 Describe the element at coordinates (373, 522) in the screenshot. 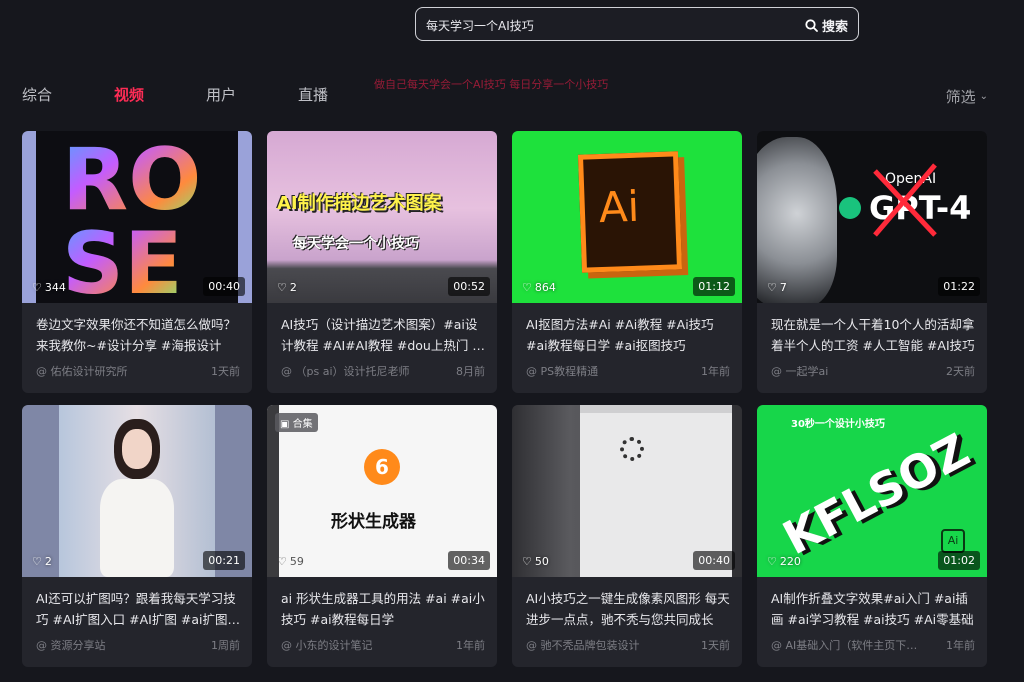

I see `thumbnail-title: 形状生成器` at that location.